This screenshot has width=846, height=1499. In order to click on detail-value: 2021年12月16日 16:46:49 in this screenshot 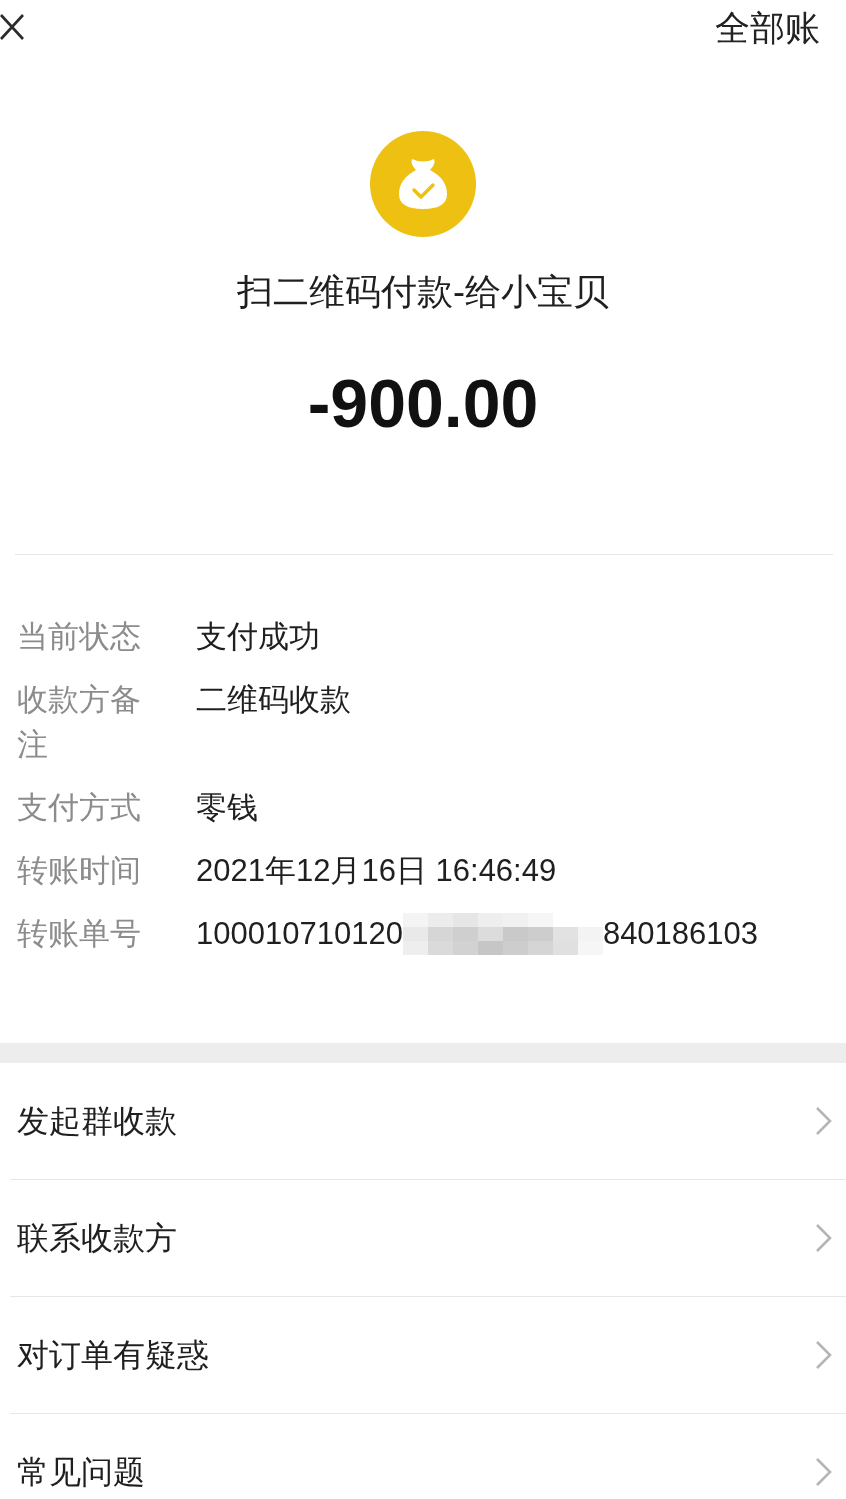, I will do `click(376, 871)`.